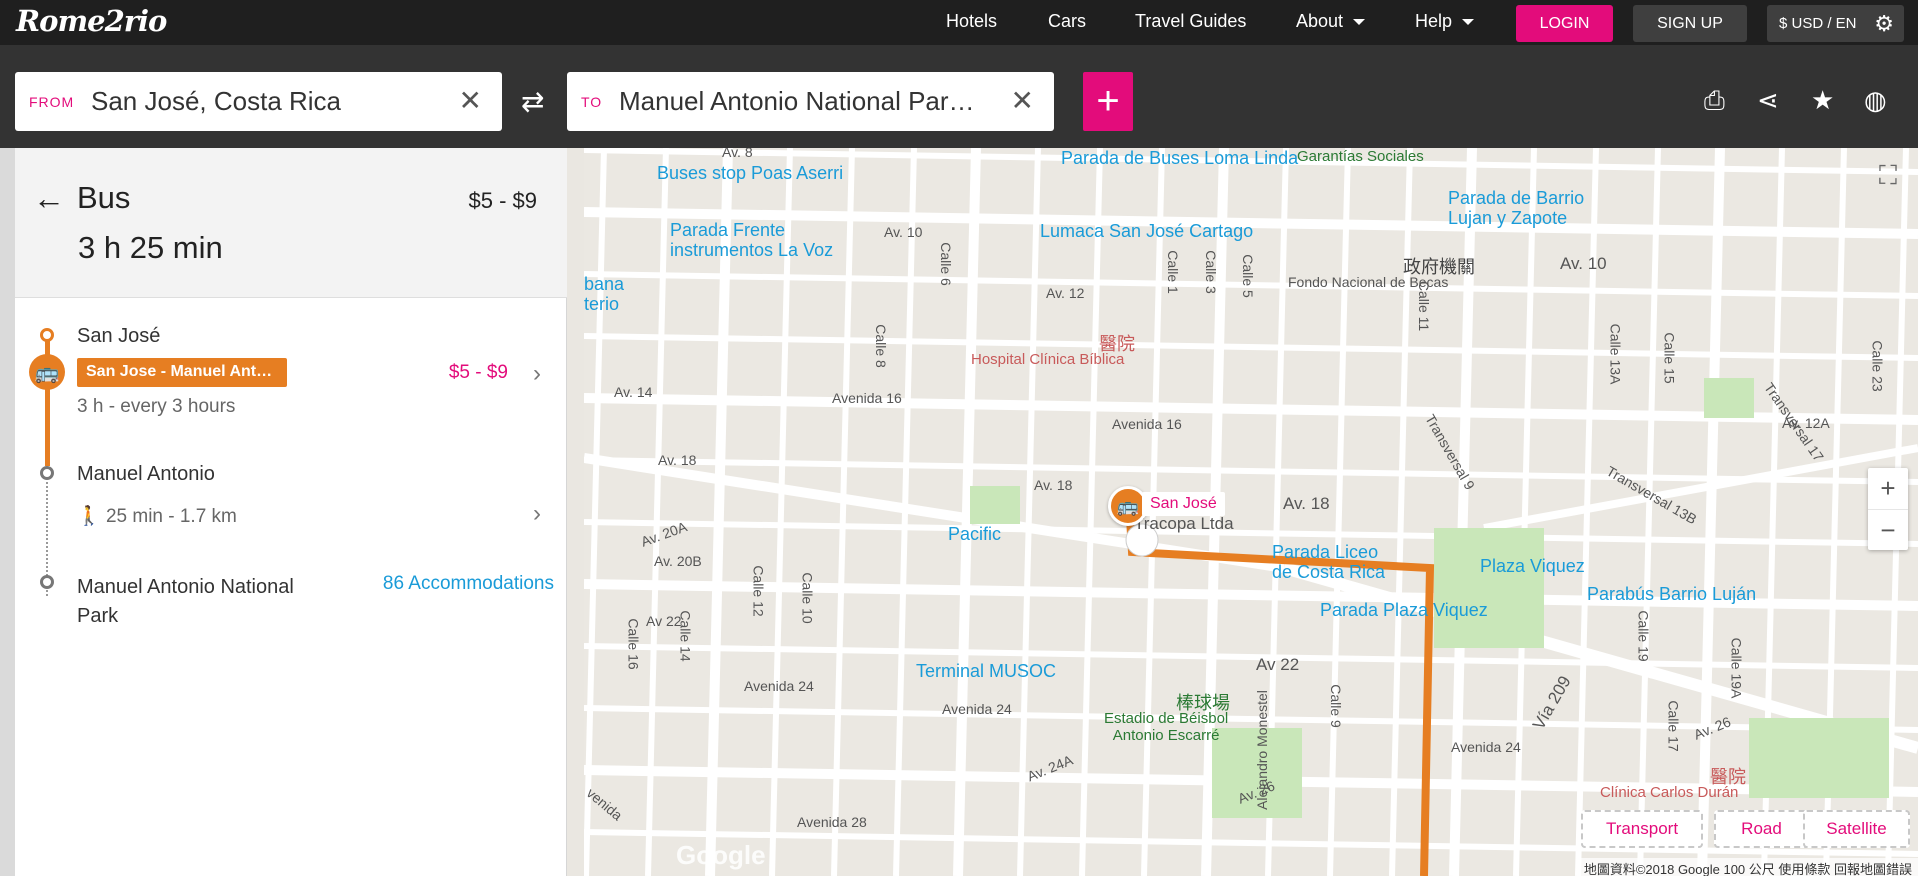 The width and height of the screenshot is (1918, 876). What do you see at coordinates (1806, 423) in the screenshot?
I see `street-av12a: Av. 12A` at bounding box center [1806, 423].